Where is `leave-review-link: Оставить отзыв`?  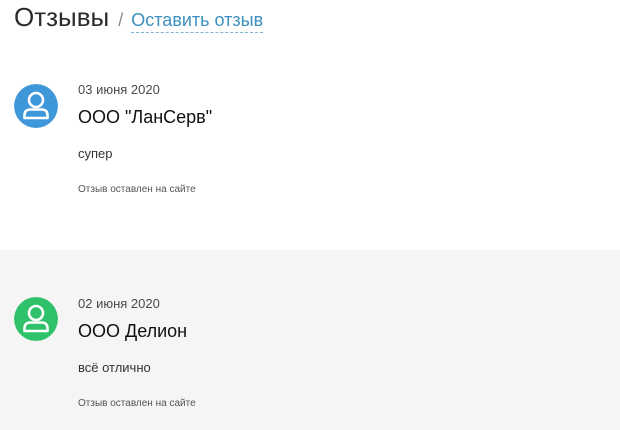
leave-review-link: Оставить отзыв is located at coordinates (197, 21).